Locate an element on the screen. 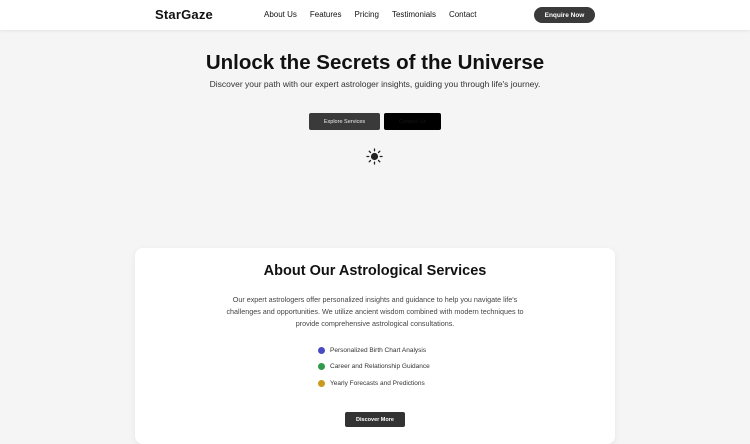 The height and width of the screenshot is (444, 750). list-item: Yearly Forecasts and Predictions is located at coordinates (374, 383).